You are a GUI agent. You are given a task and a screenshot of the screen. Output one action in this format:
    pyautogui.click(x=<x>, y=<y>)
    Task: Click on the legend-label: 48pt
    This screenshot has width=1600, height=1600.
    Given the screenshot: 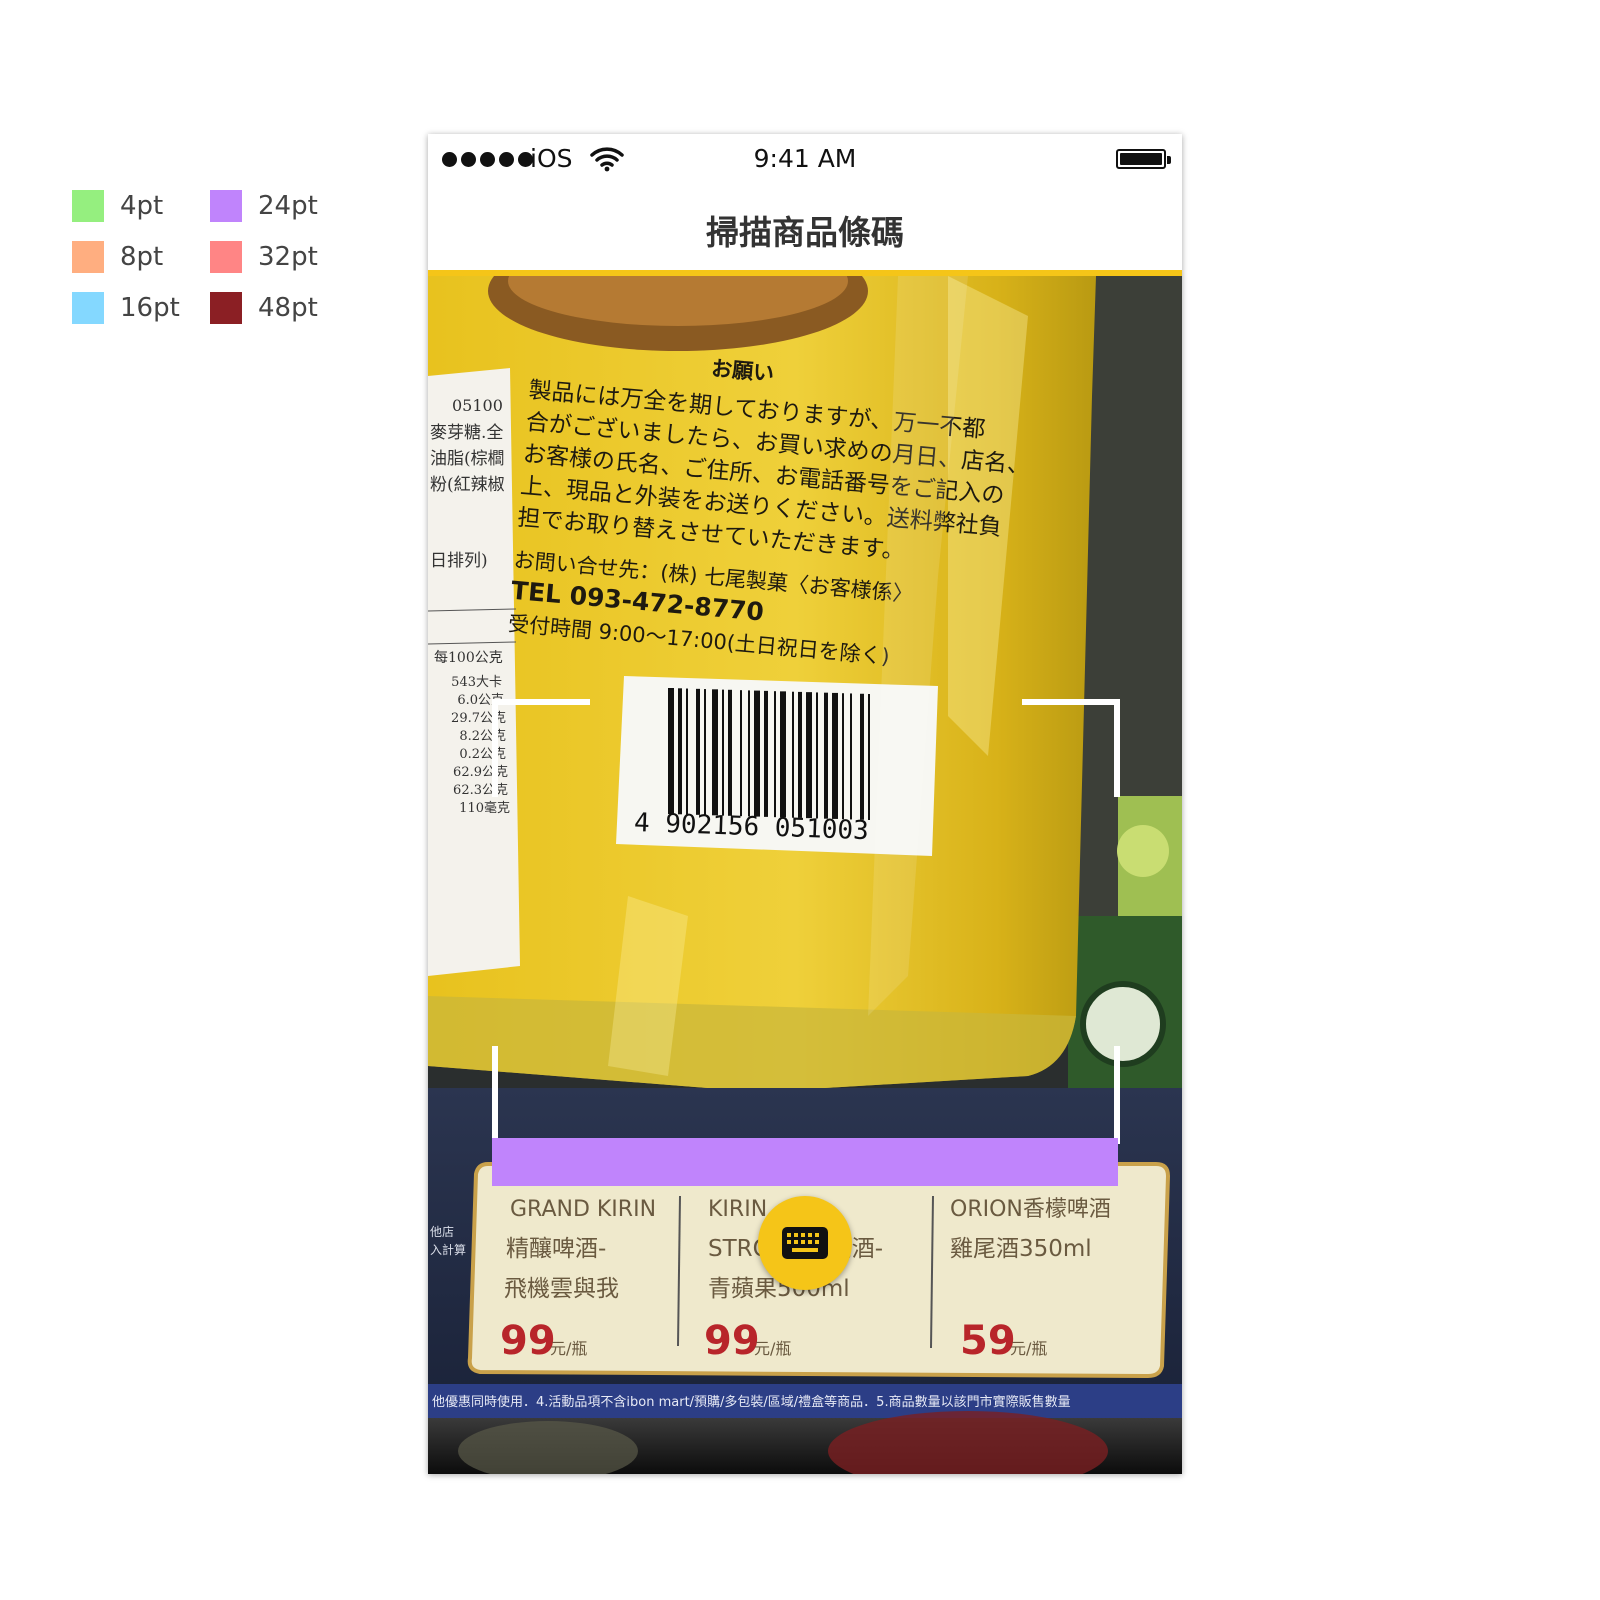 What is the action you would take?
    pyautogui.click(x=288, y=308)
    